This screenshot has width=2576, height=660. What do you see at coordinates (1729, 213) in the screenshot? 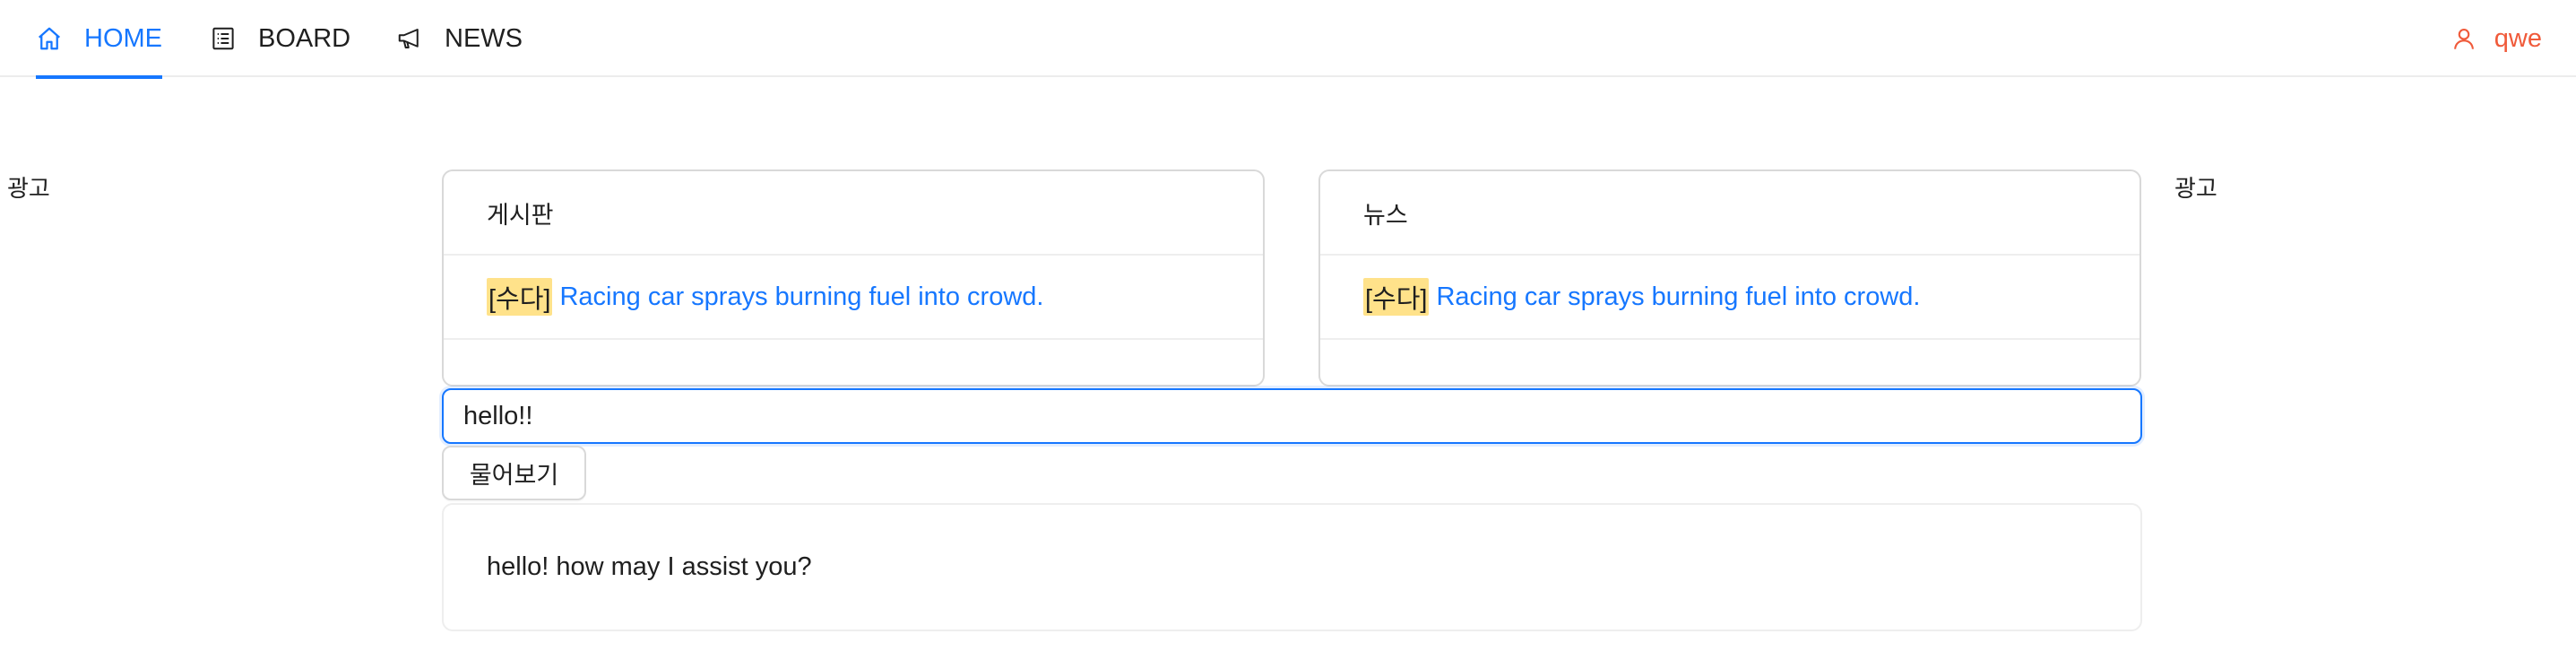
I see `news-card-title: 뉴스` at bounding box center [1729, 213].